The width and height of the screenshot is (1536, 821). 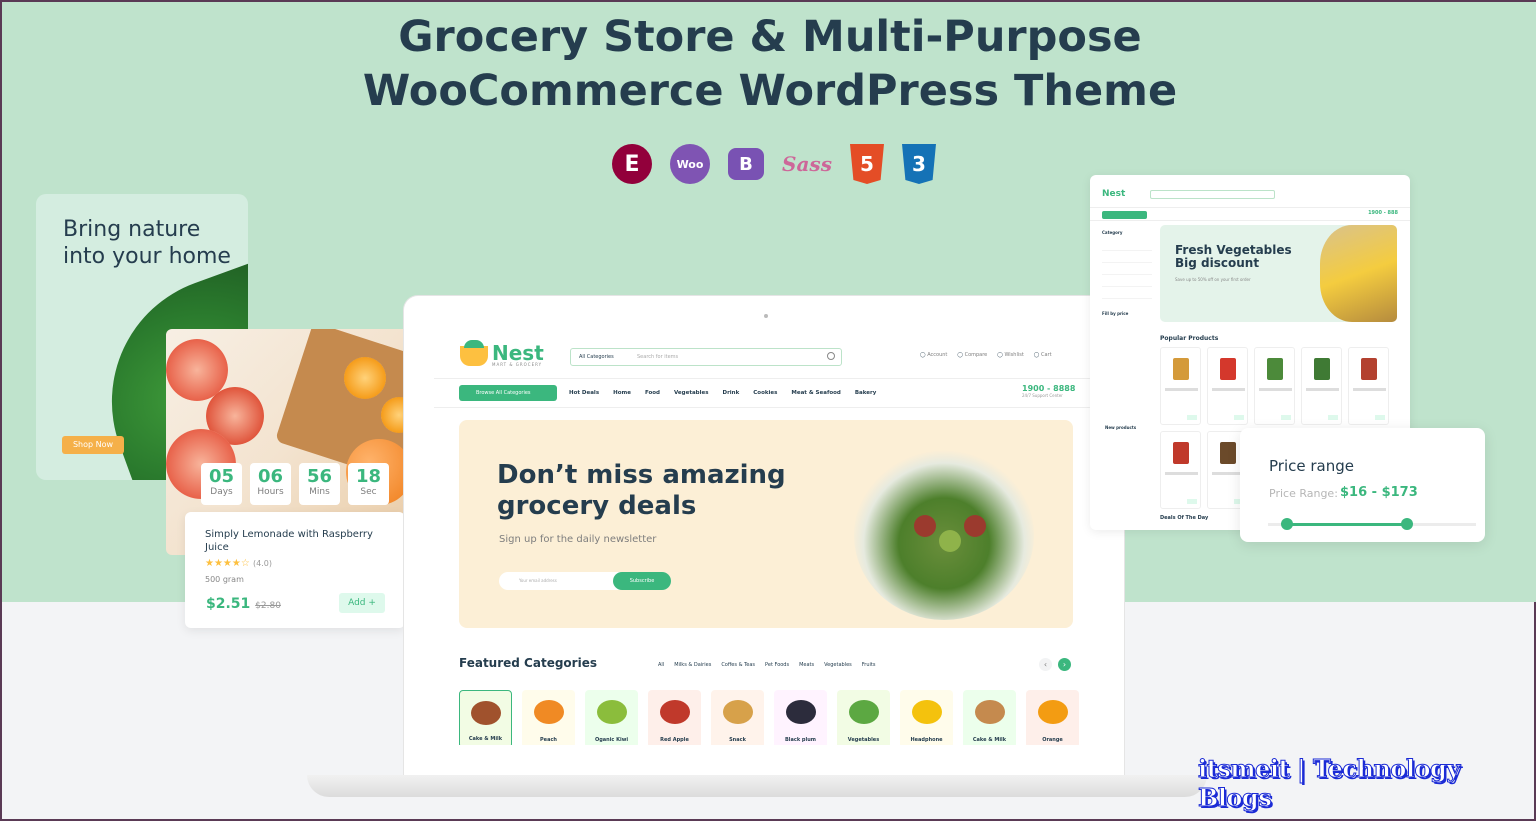 I want to click on woocommerce-icon: Woo, so click(x=690, y=164).